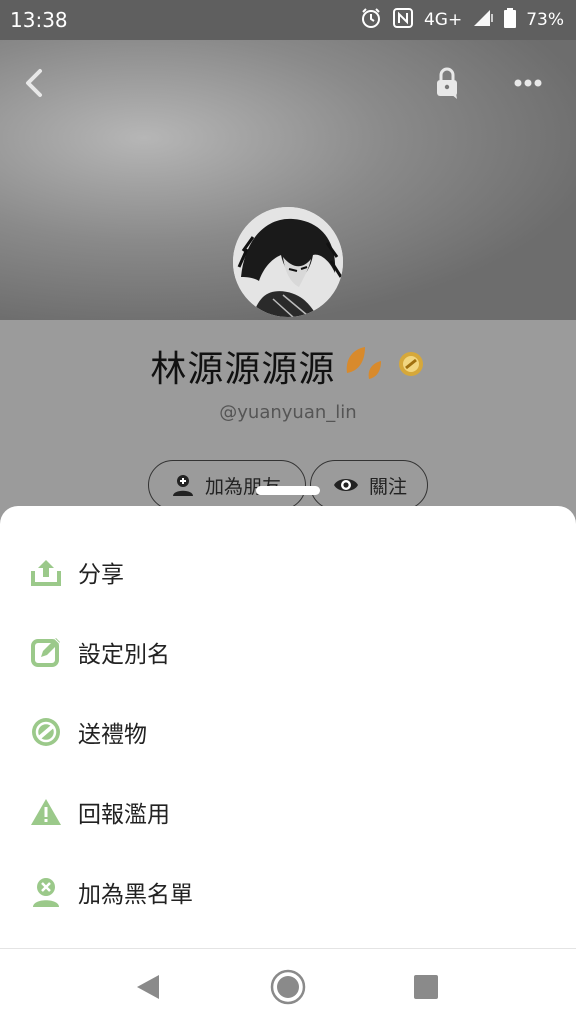  What do you see at coordinates (101, 575) in the screenshot?
I see `menu-item-label: 分享` at bounding box center [101, 575].